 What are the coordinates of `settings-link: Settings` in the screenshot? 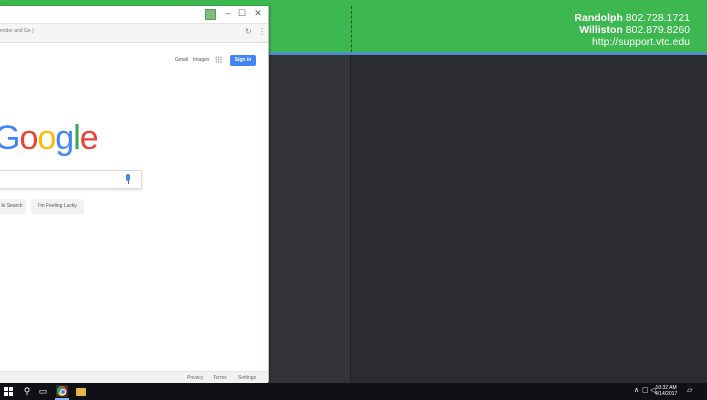 It's located at (247, 378).